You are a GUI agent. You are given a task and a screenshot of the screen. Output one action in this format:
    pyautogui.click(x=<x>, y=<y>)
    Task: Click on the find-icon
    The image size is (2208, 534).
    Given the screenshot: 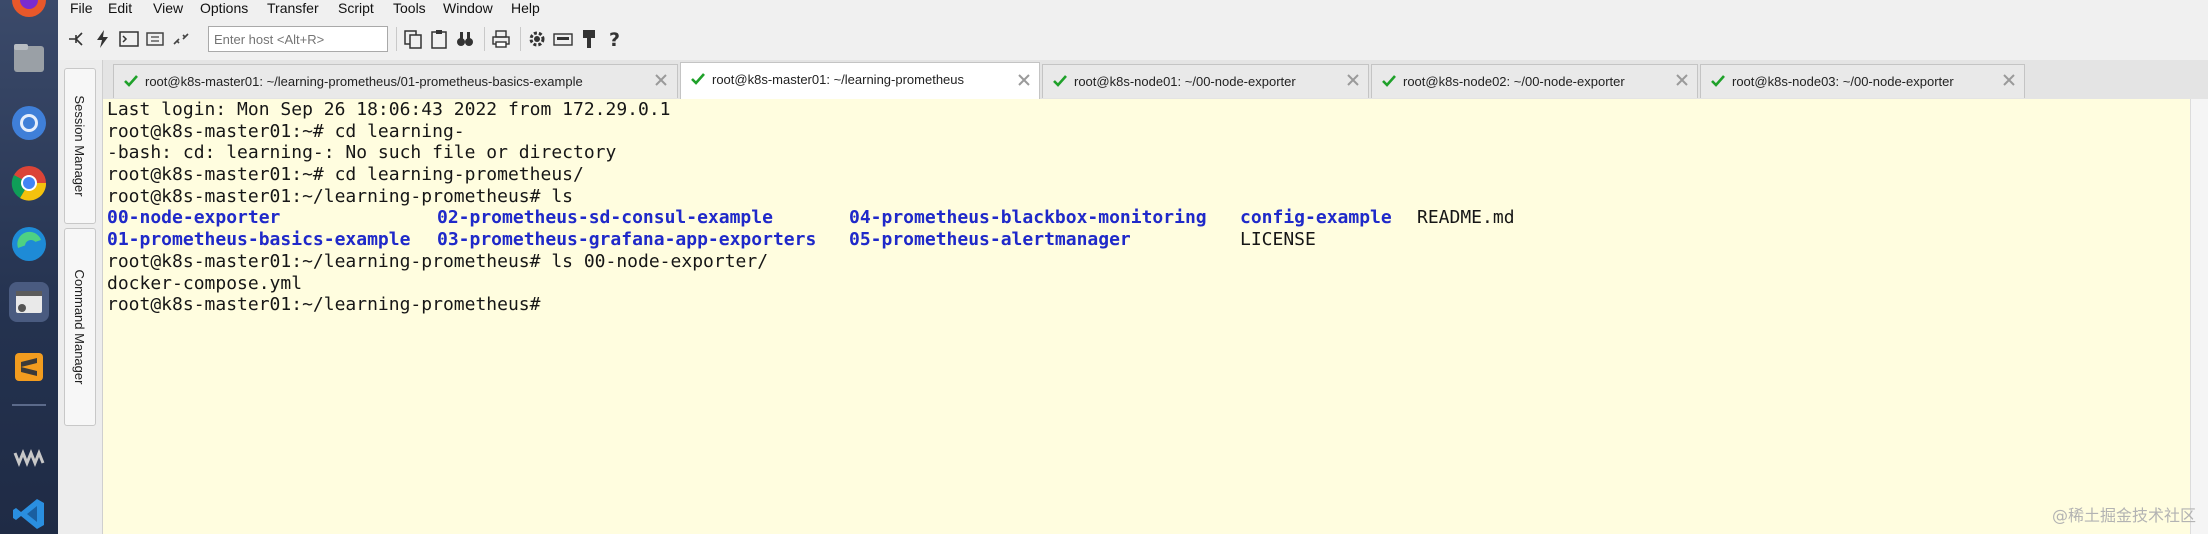 What is the action you would take?
    pyautogui.click(x=465, y=39)
    